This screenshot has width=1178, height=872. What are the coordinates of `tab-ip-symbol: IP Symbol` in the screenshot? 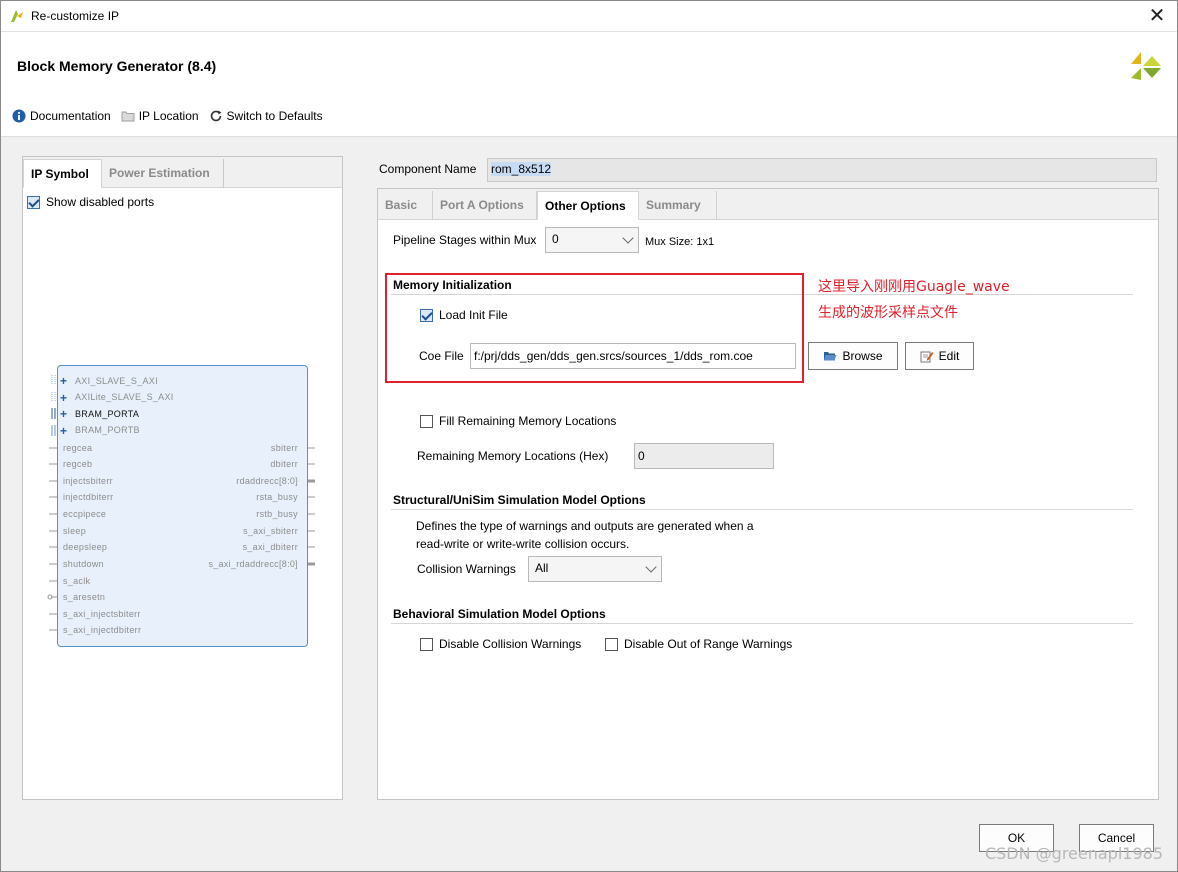 It's located at (62, 173).